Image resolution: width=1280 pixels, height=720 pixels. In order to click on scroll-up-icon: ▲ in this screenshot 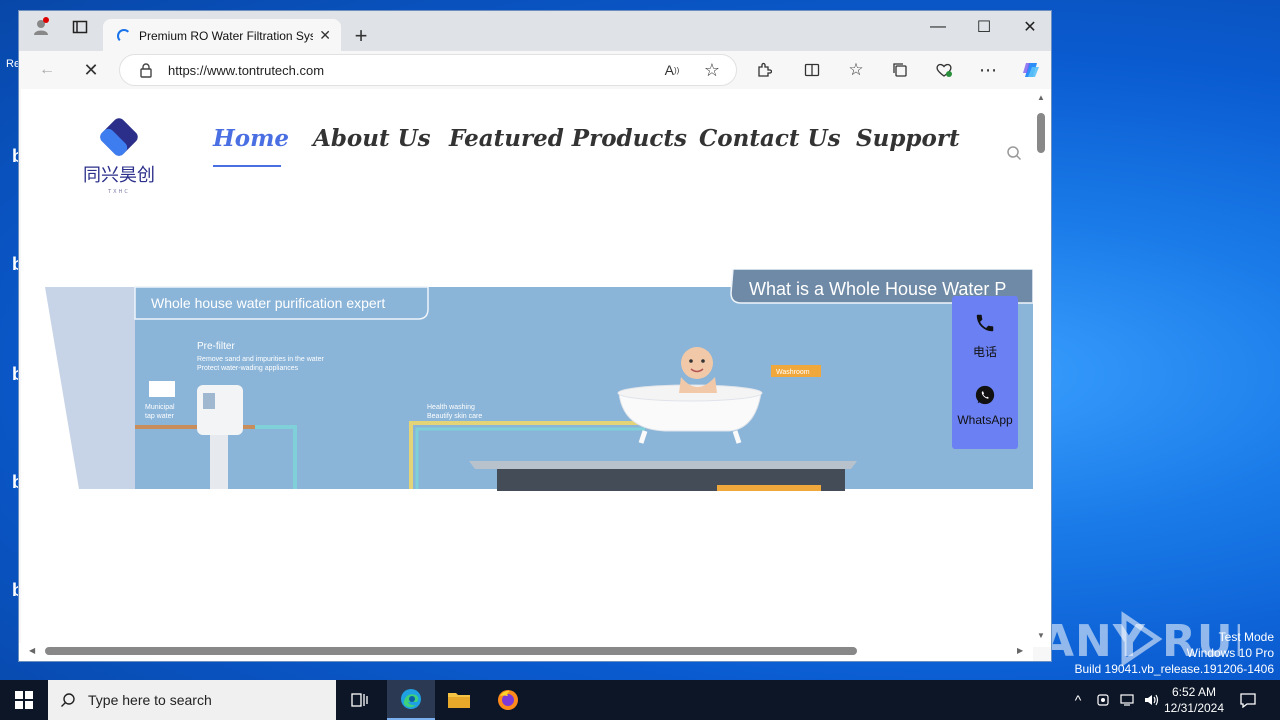, I will do `click(1041, 97)`.